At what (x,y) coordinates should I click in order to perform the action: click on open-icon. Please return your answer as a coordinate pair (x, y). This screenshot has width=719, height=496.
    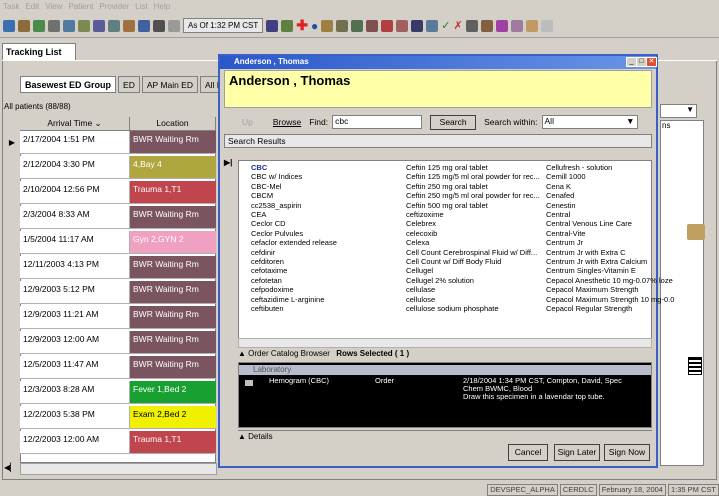
    Looking at the image, I should click on (24, 25).